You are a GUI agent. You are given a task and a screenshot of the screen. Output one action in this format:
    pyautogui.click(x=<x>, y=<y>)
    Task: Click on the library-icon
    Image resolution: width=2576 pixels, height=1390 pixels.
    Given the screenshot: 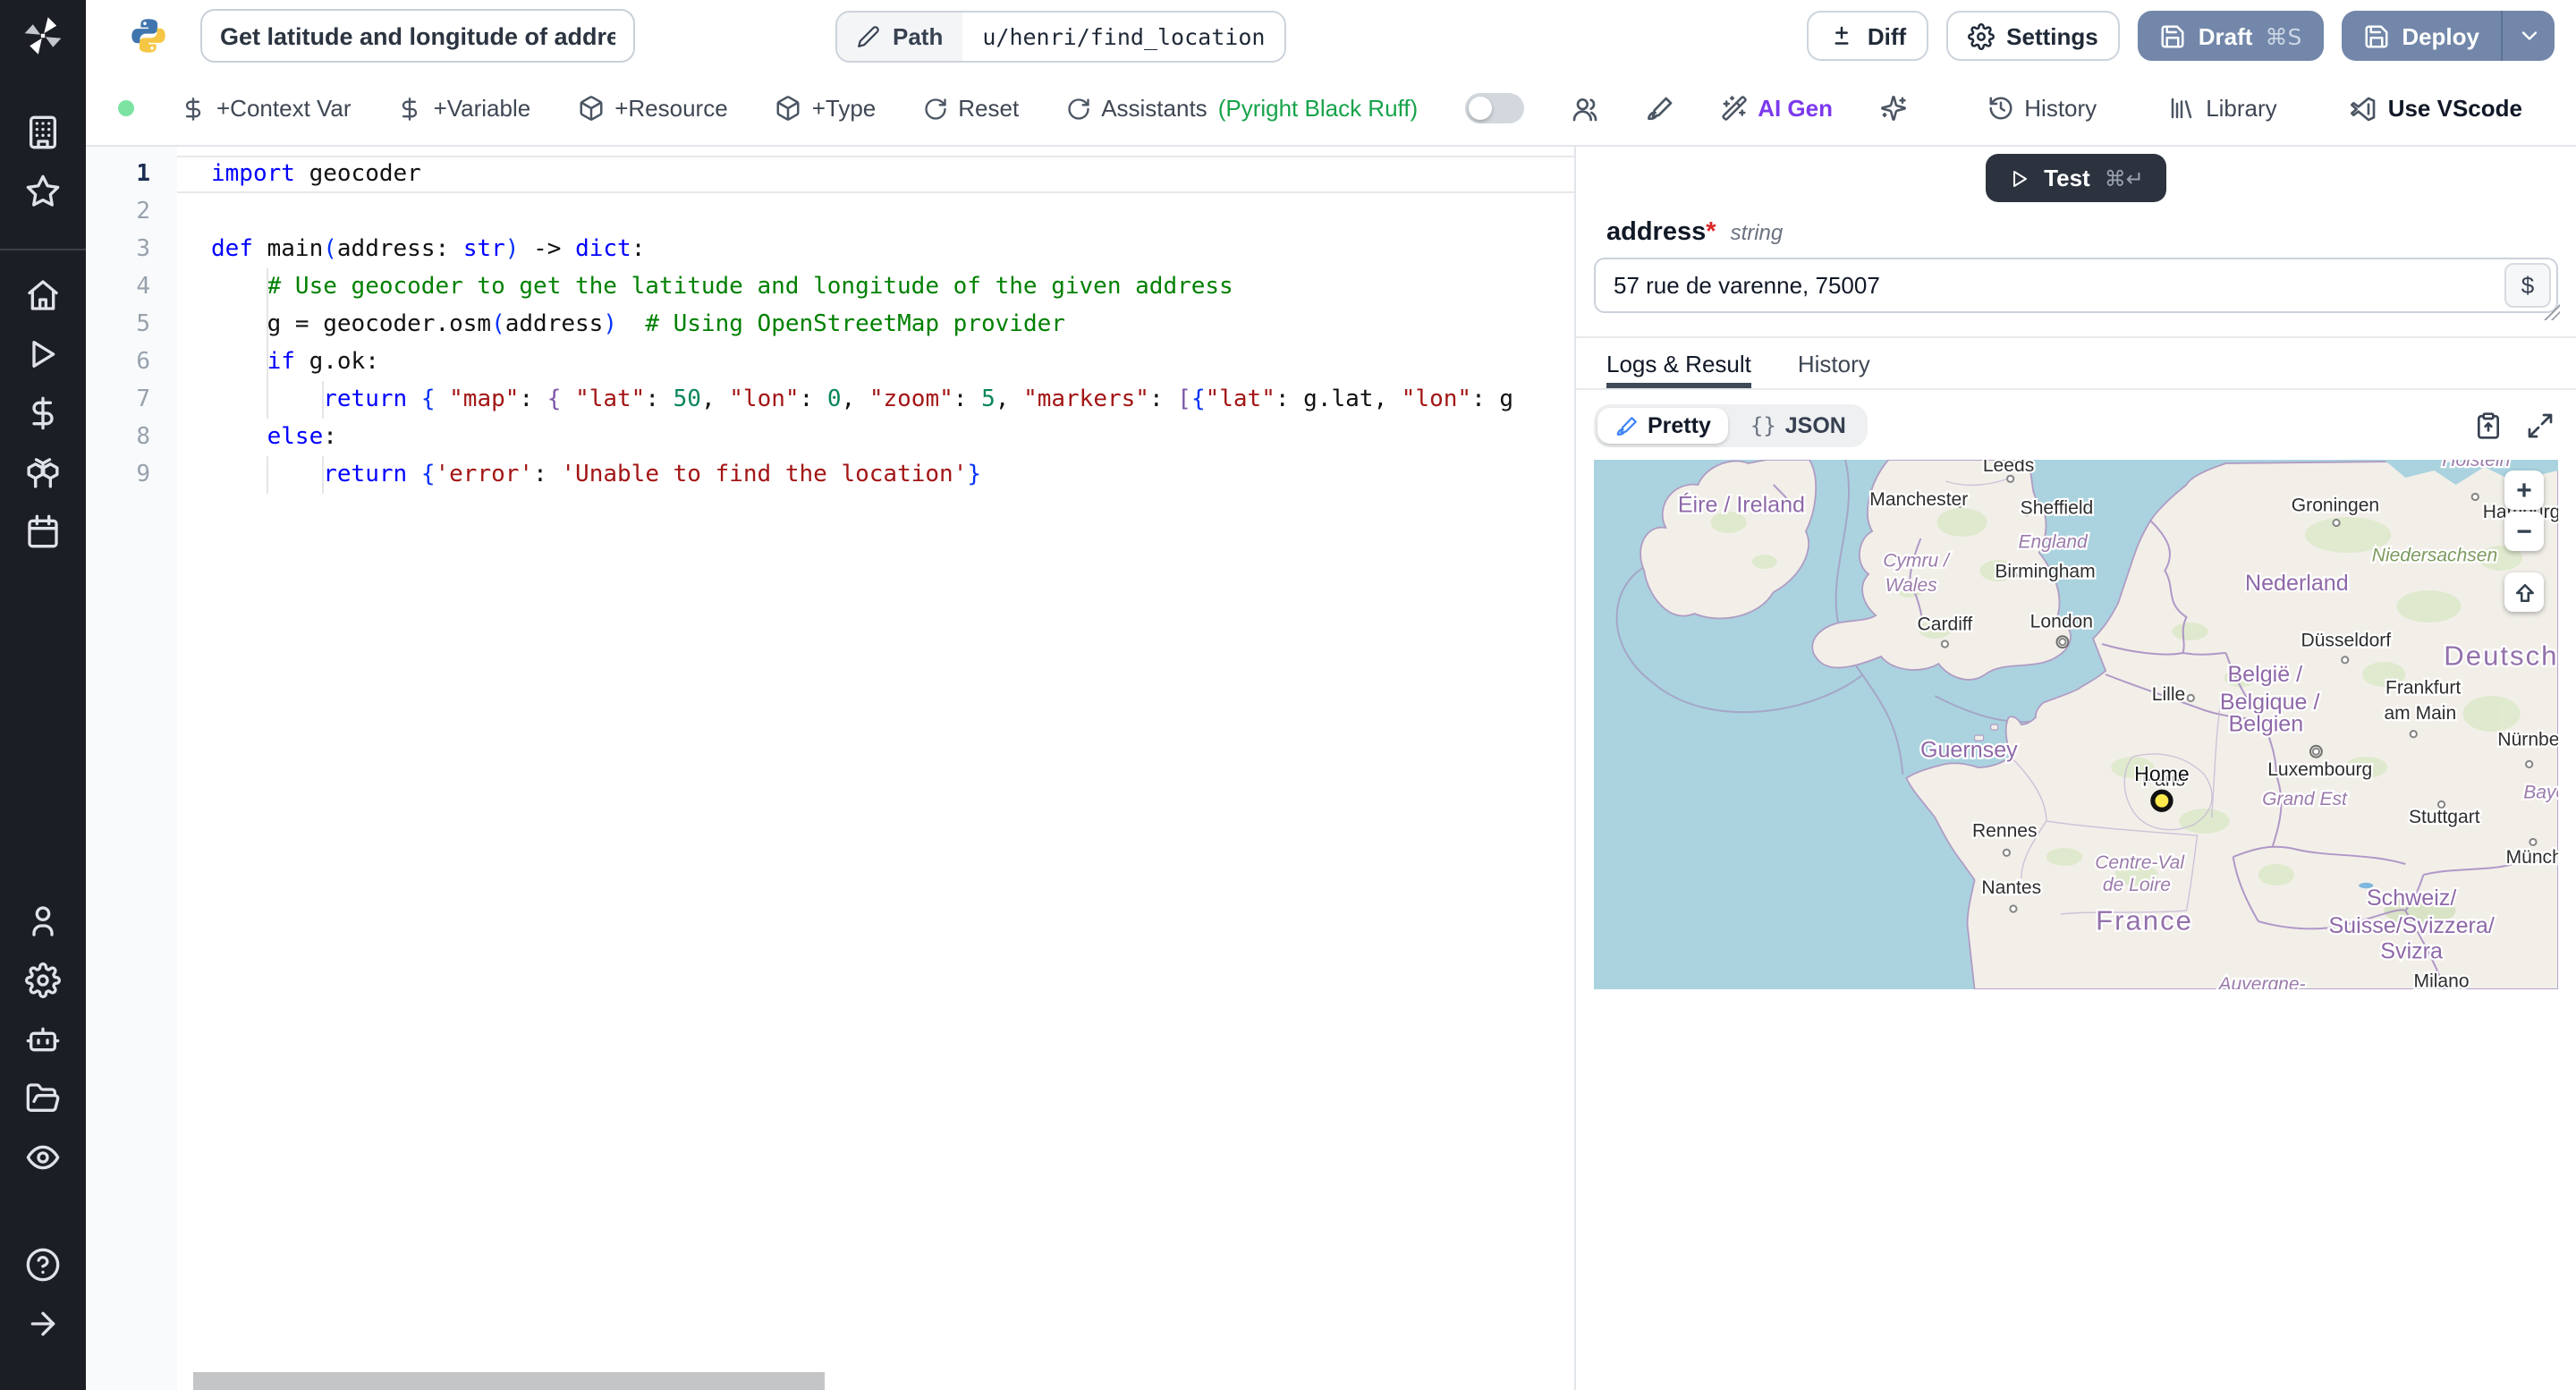 What is the action you would take?
    pyautogui.click(x=2181, y=108)
    